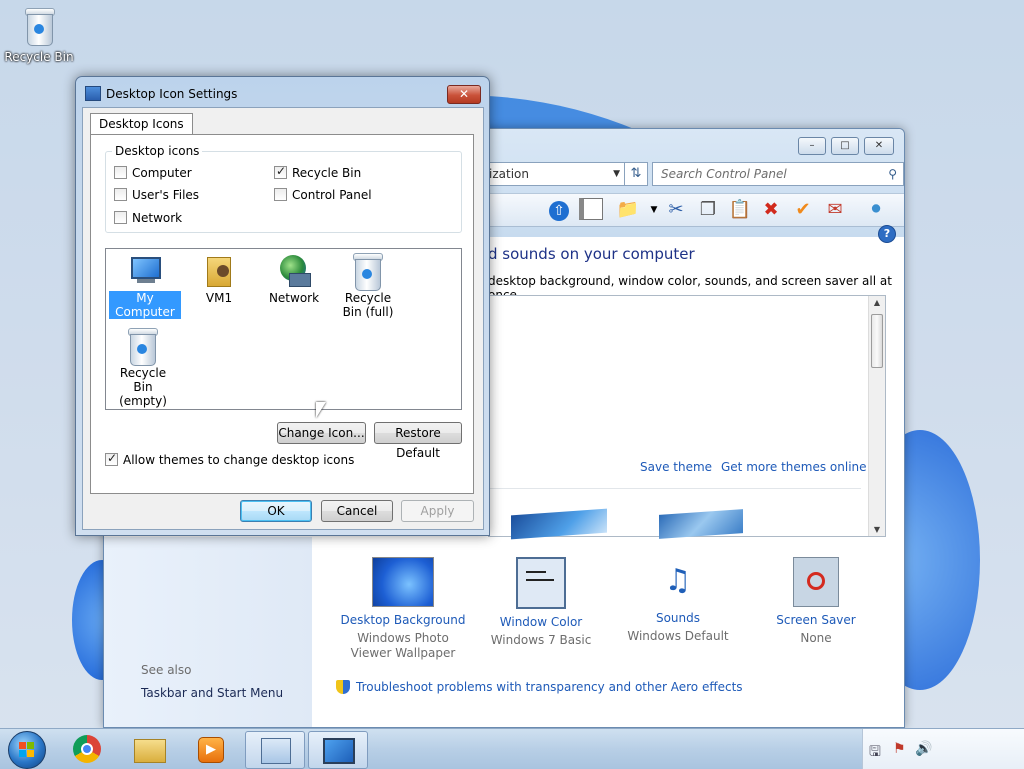 This screenshot has height=769, width=1024. I want to click on get-more-themes-link: Get more themes online, so click(794, 467).